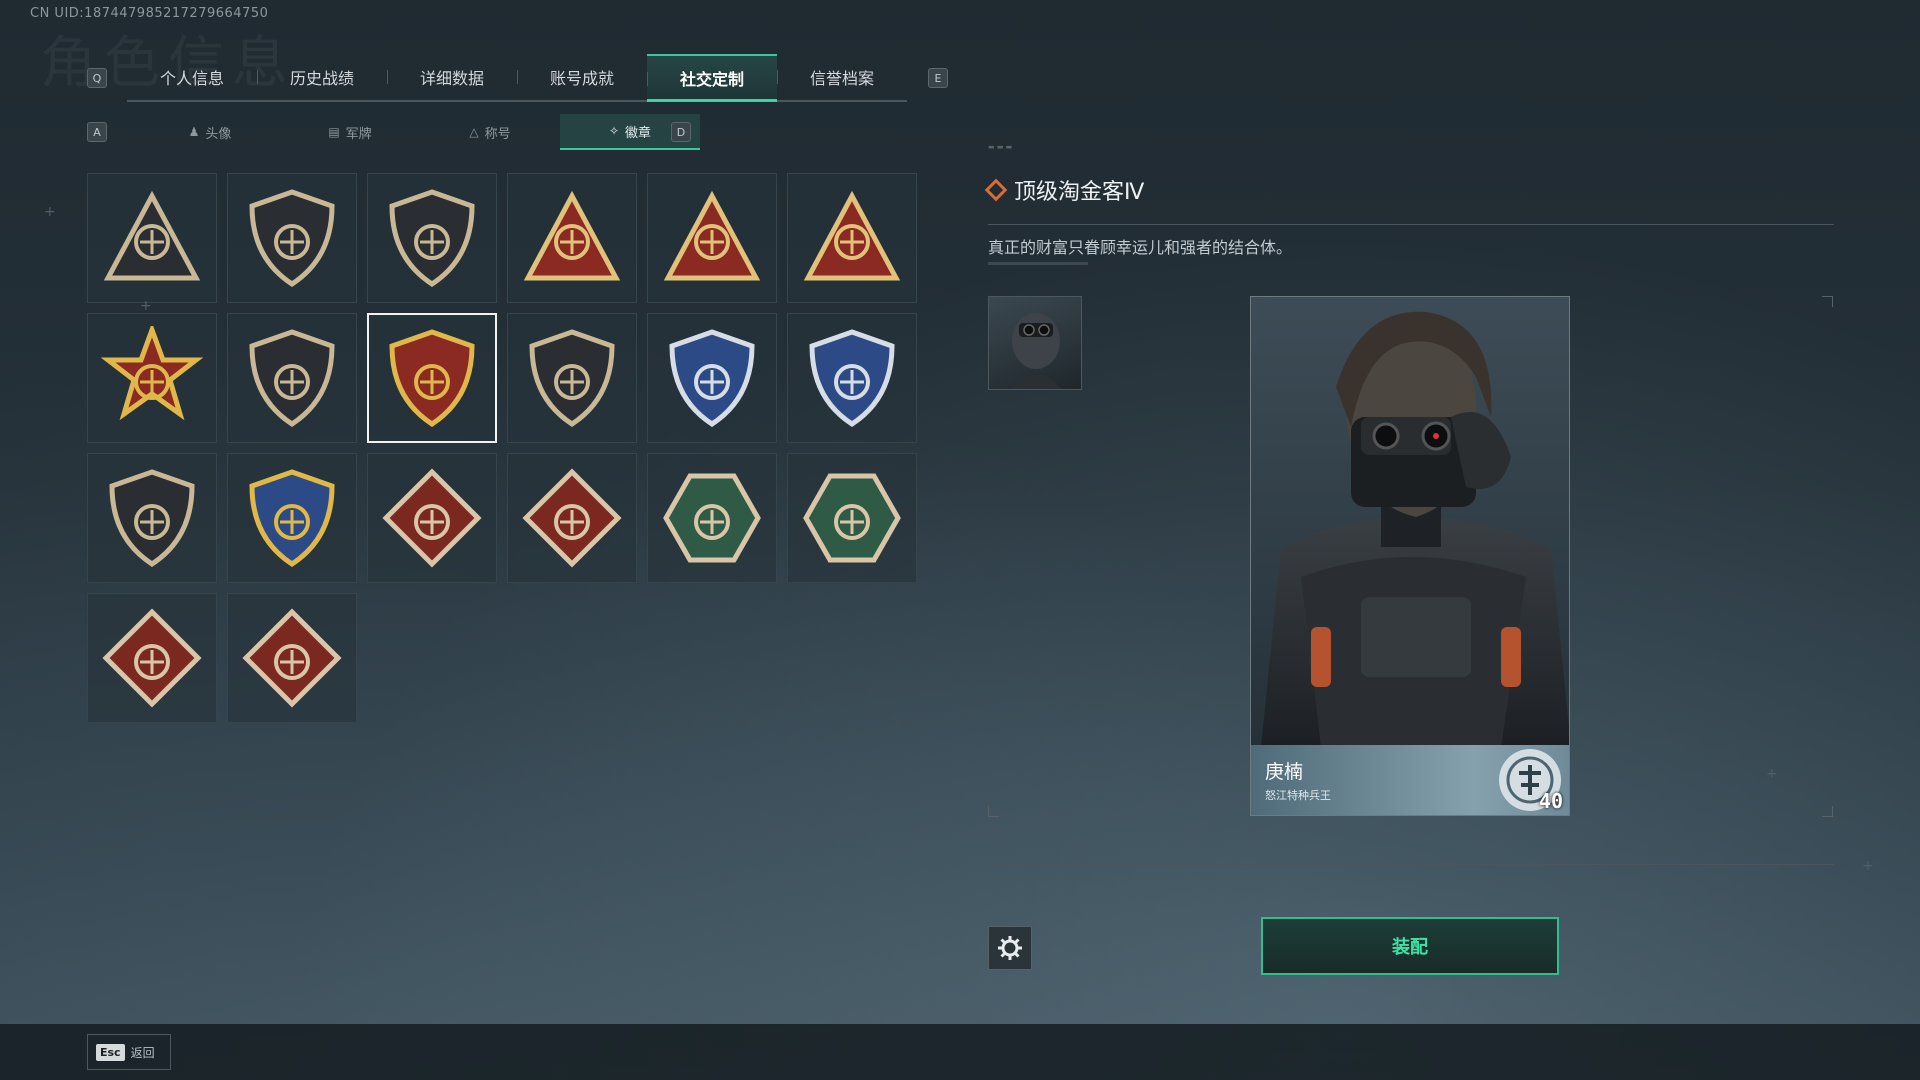  Describe the element at coordinates (142, 1052) in the screenshot. I see `back-label: 返回` at that location.